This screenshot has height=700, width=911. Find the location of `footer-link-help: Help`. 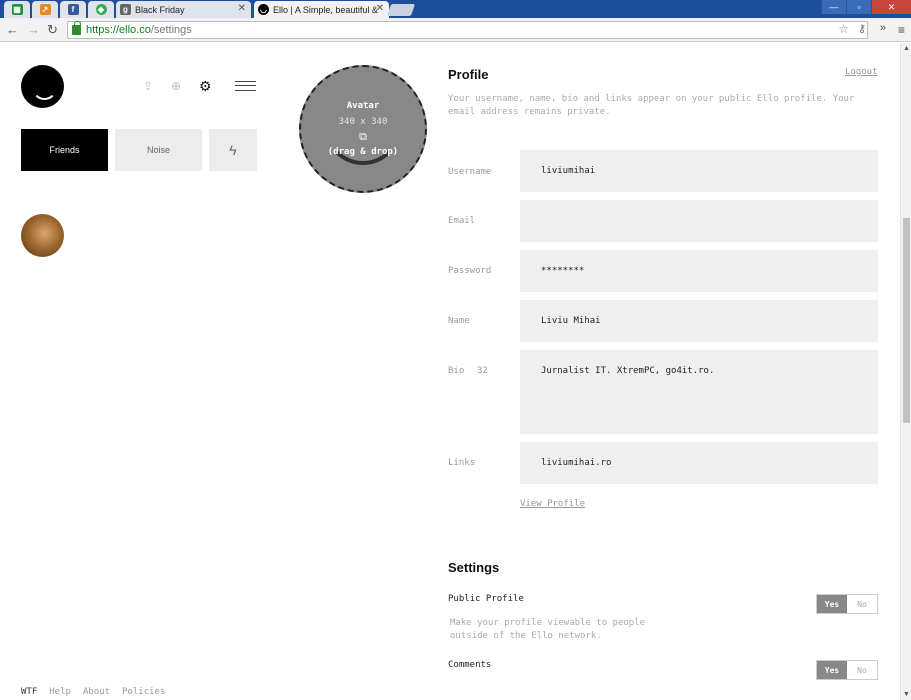

footer-link-help: Help is located at coordinates (60, 692).